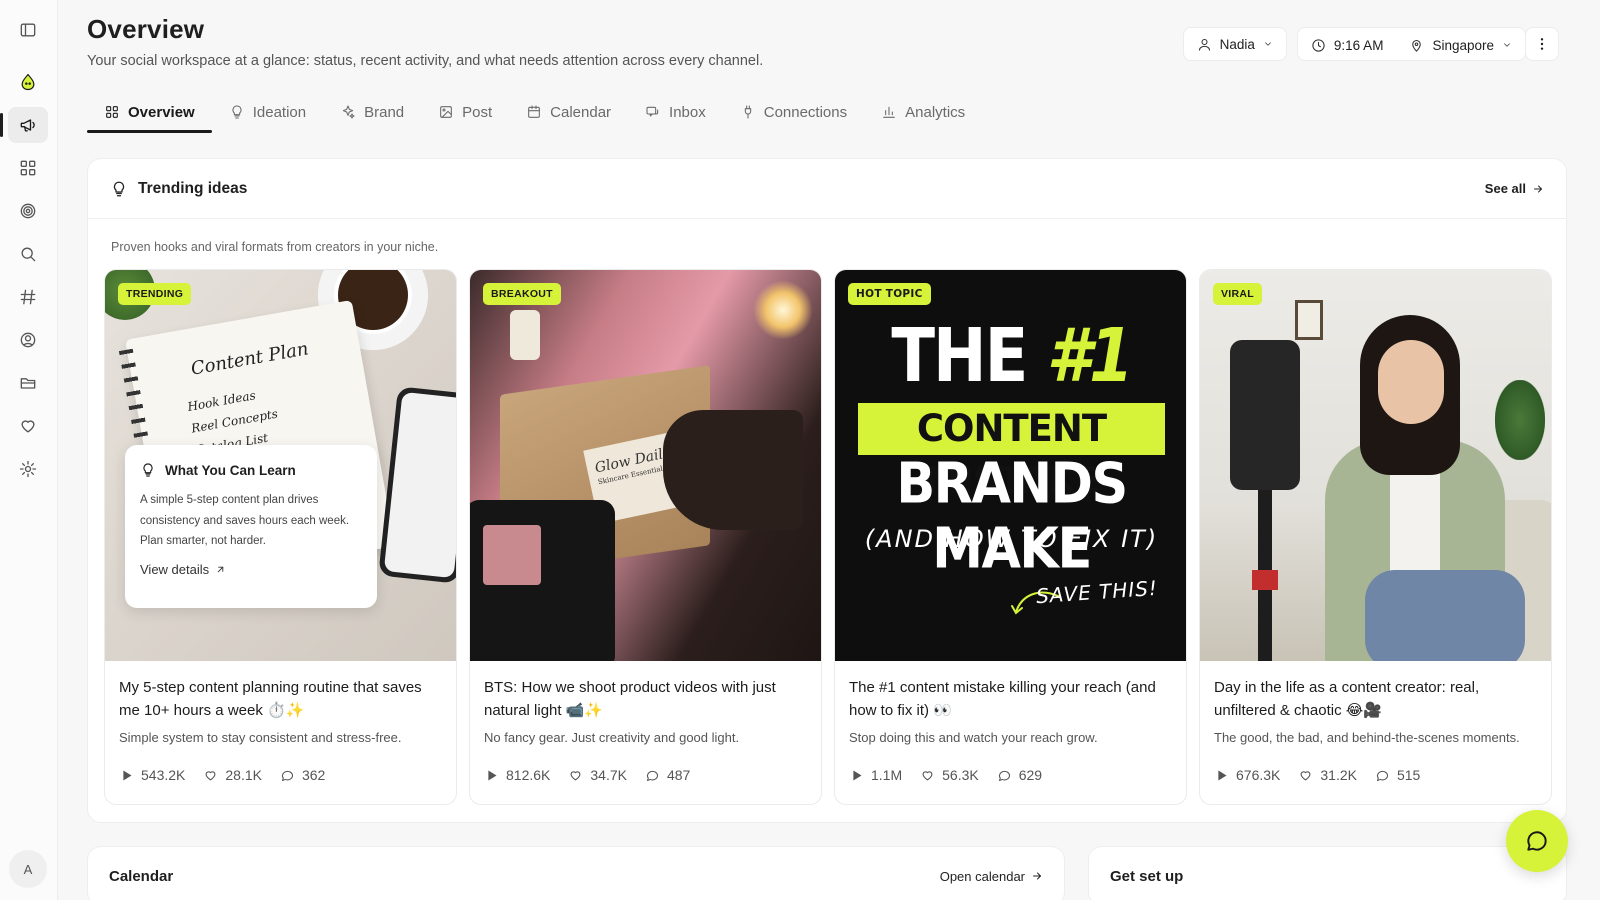  What do you see at coordinates (949, 775) in the screenshot?
I see `likes-stat: 56.3K` at bounding box center [949, 775].